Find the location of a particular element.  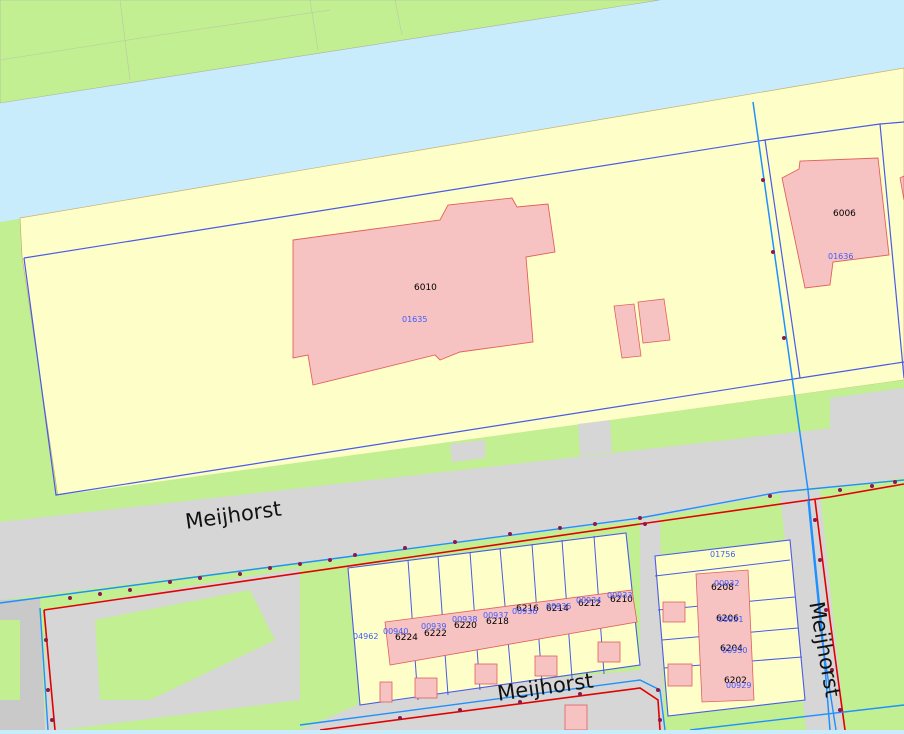

parcel-id: 00931 is located at coordinates (731, 619).